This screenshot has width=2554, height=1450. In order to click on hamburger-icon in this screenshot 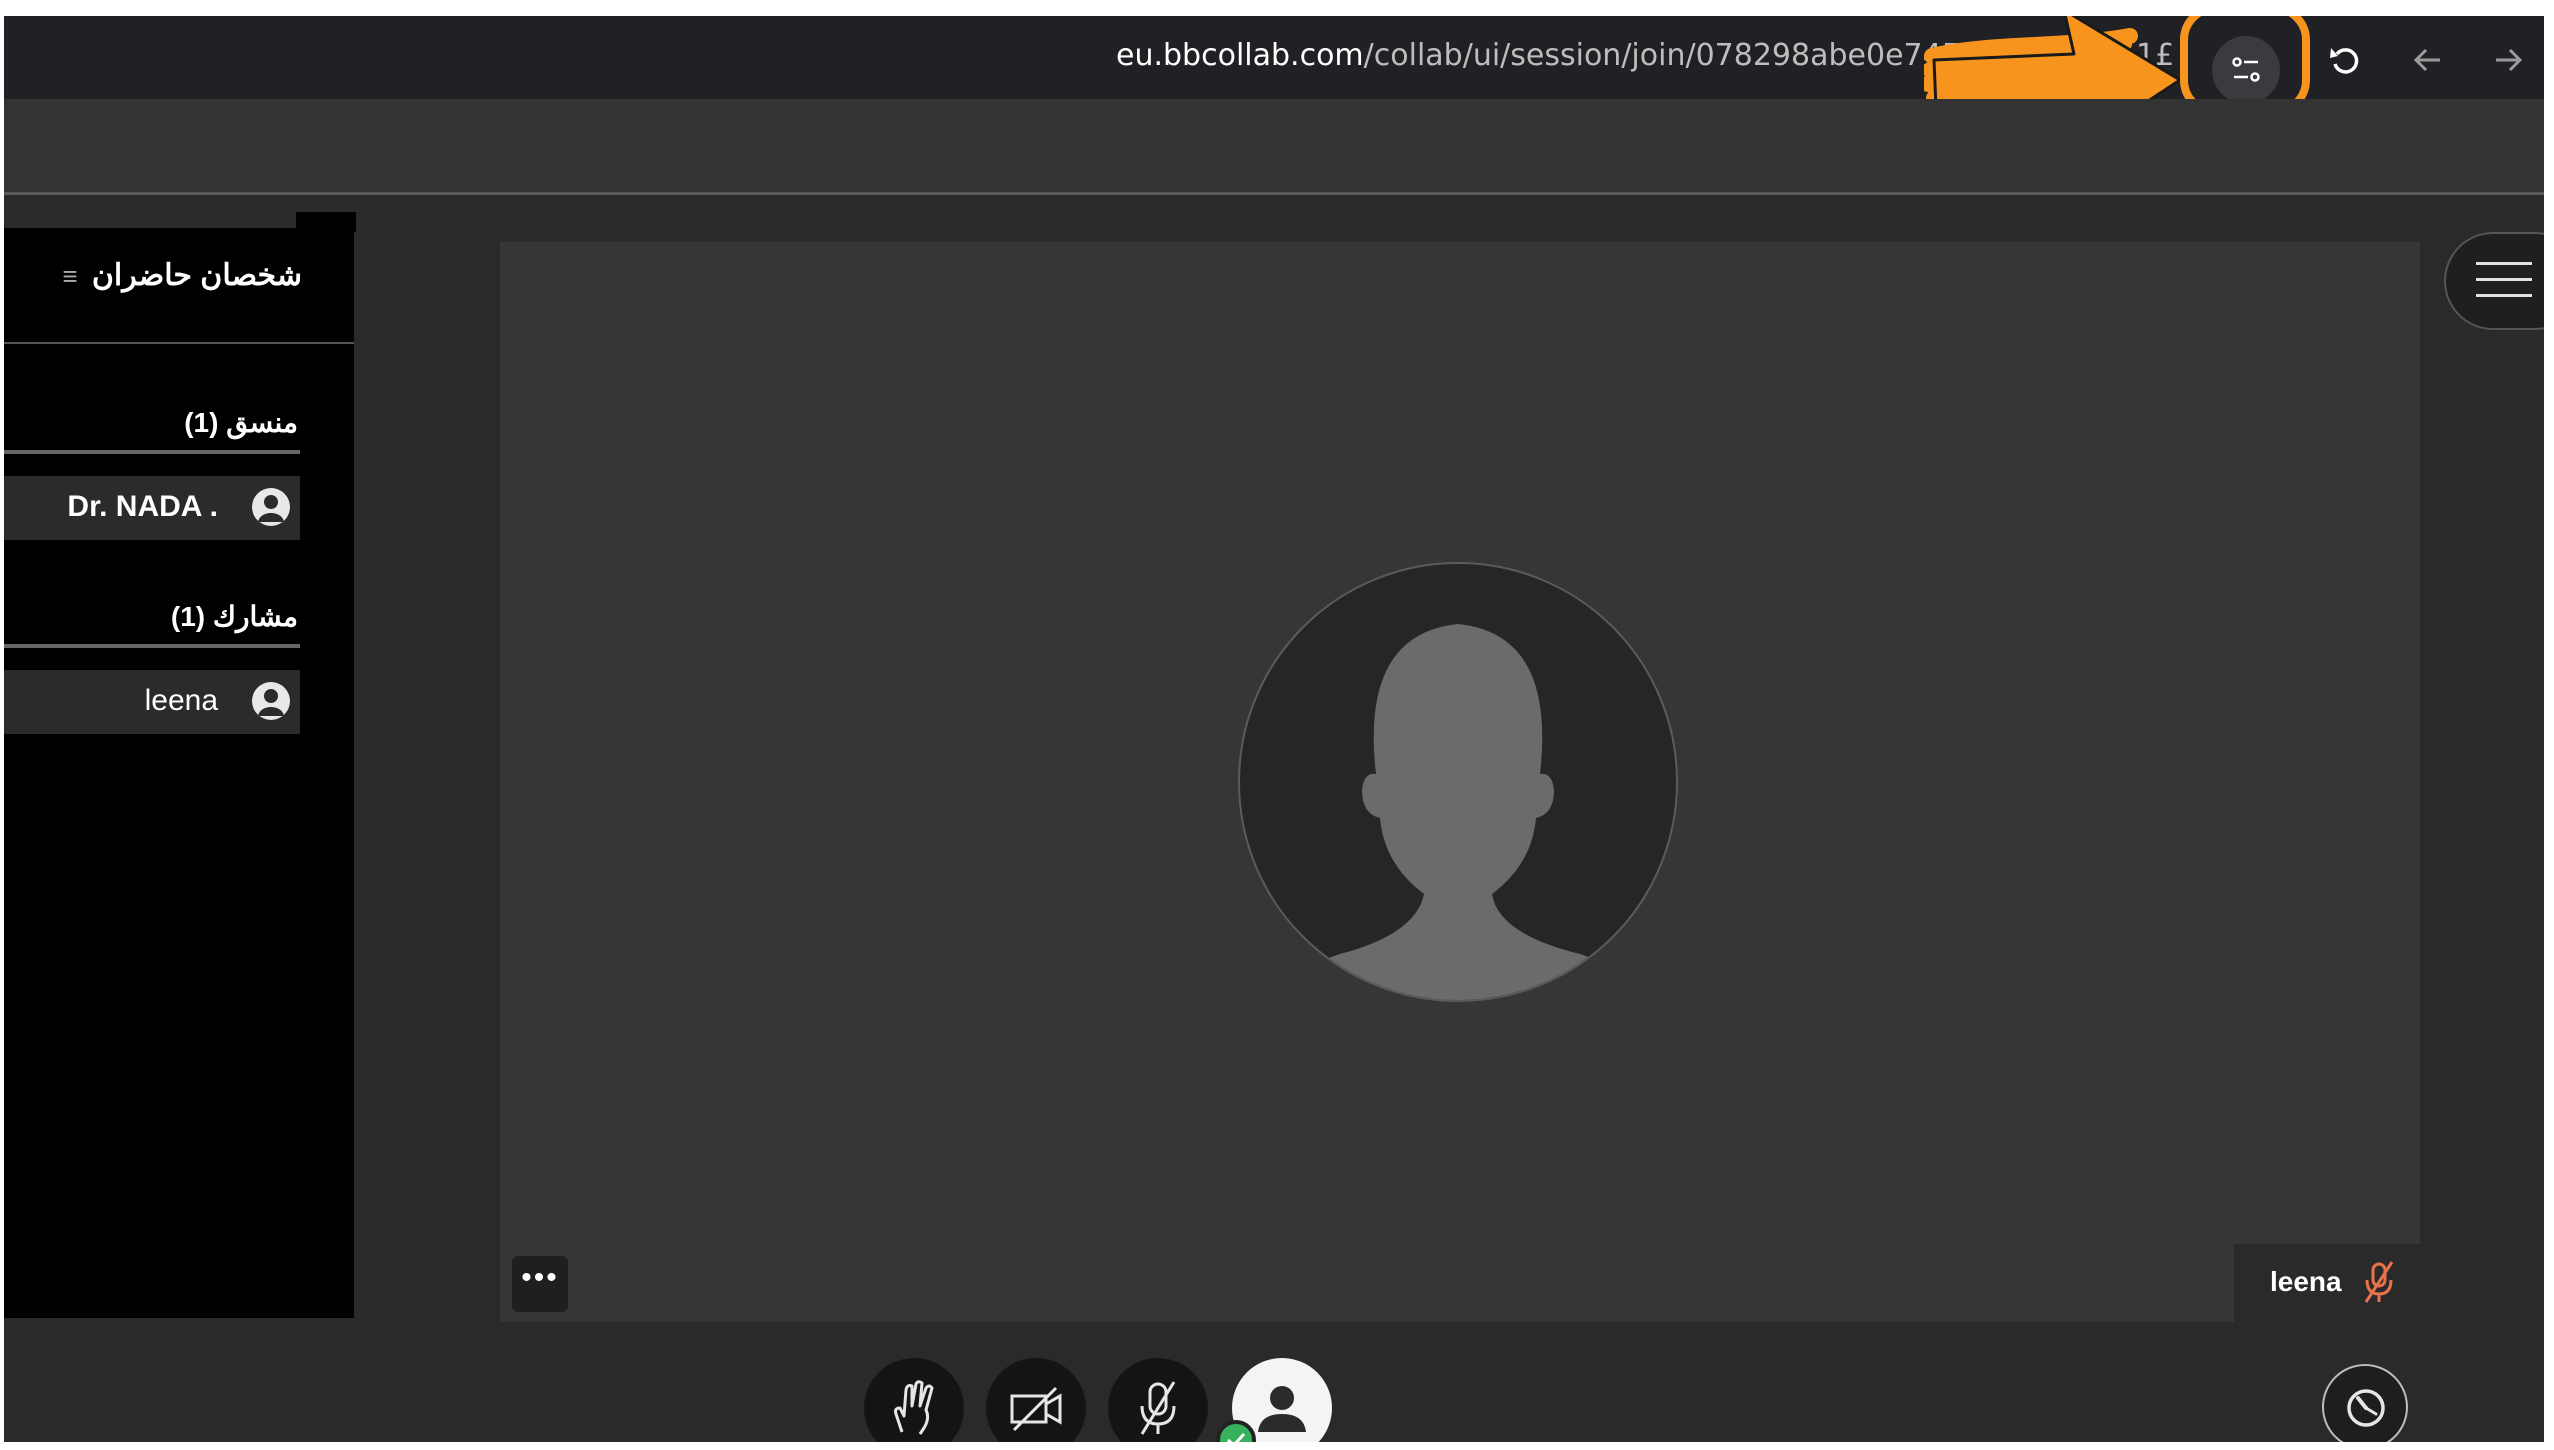, I will do `click(2504, 286)`.